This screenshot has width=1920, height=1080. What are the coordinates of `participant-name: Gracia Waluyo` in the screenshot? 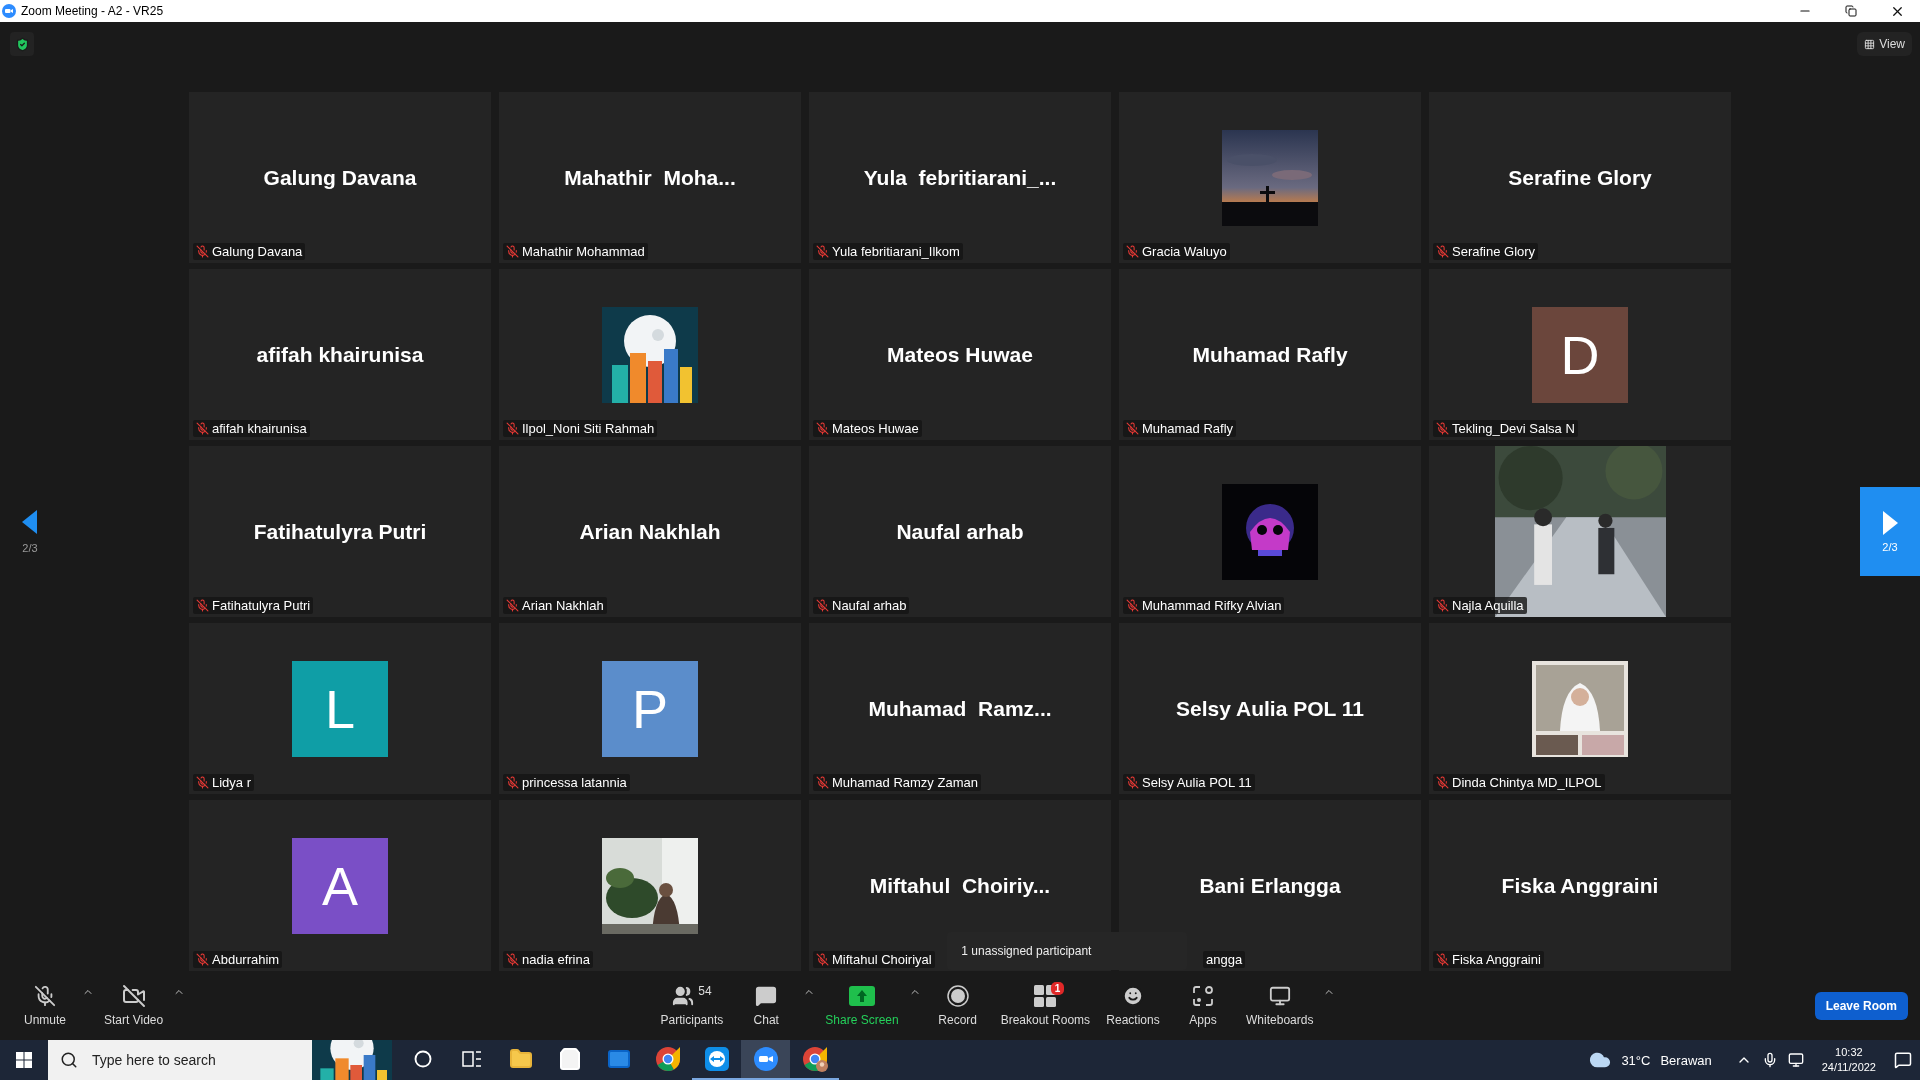 It's located at (1184, 251).